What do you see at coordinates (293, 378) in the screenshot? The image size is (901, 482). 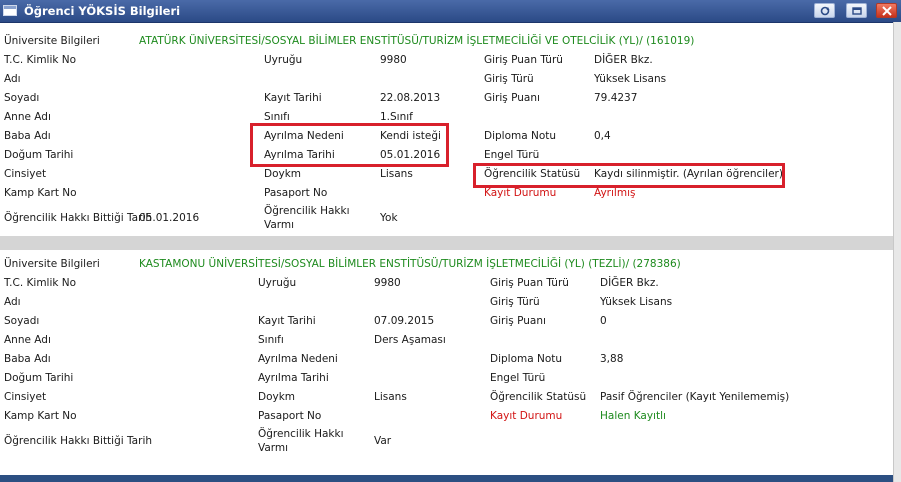 I see `label-ayrilma-tarihi: Ayrılma Tarihi` at bounding box center [293, 378].